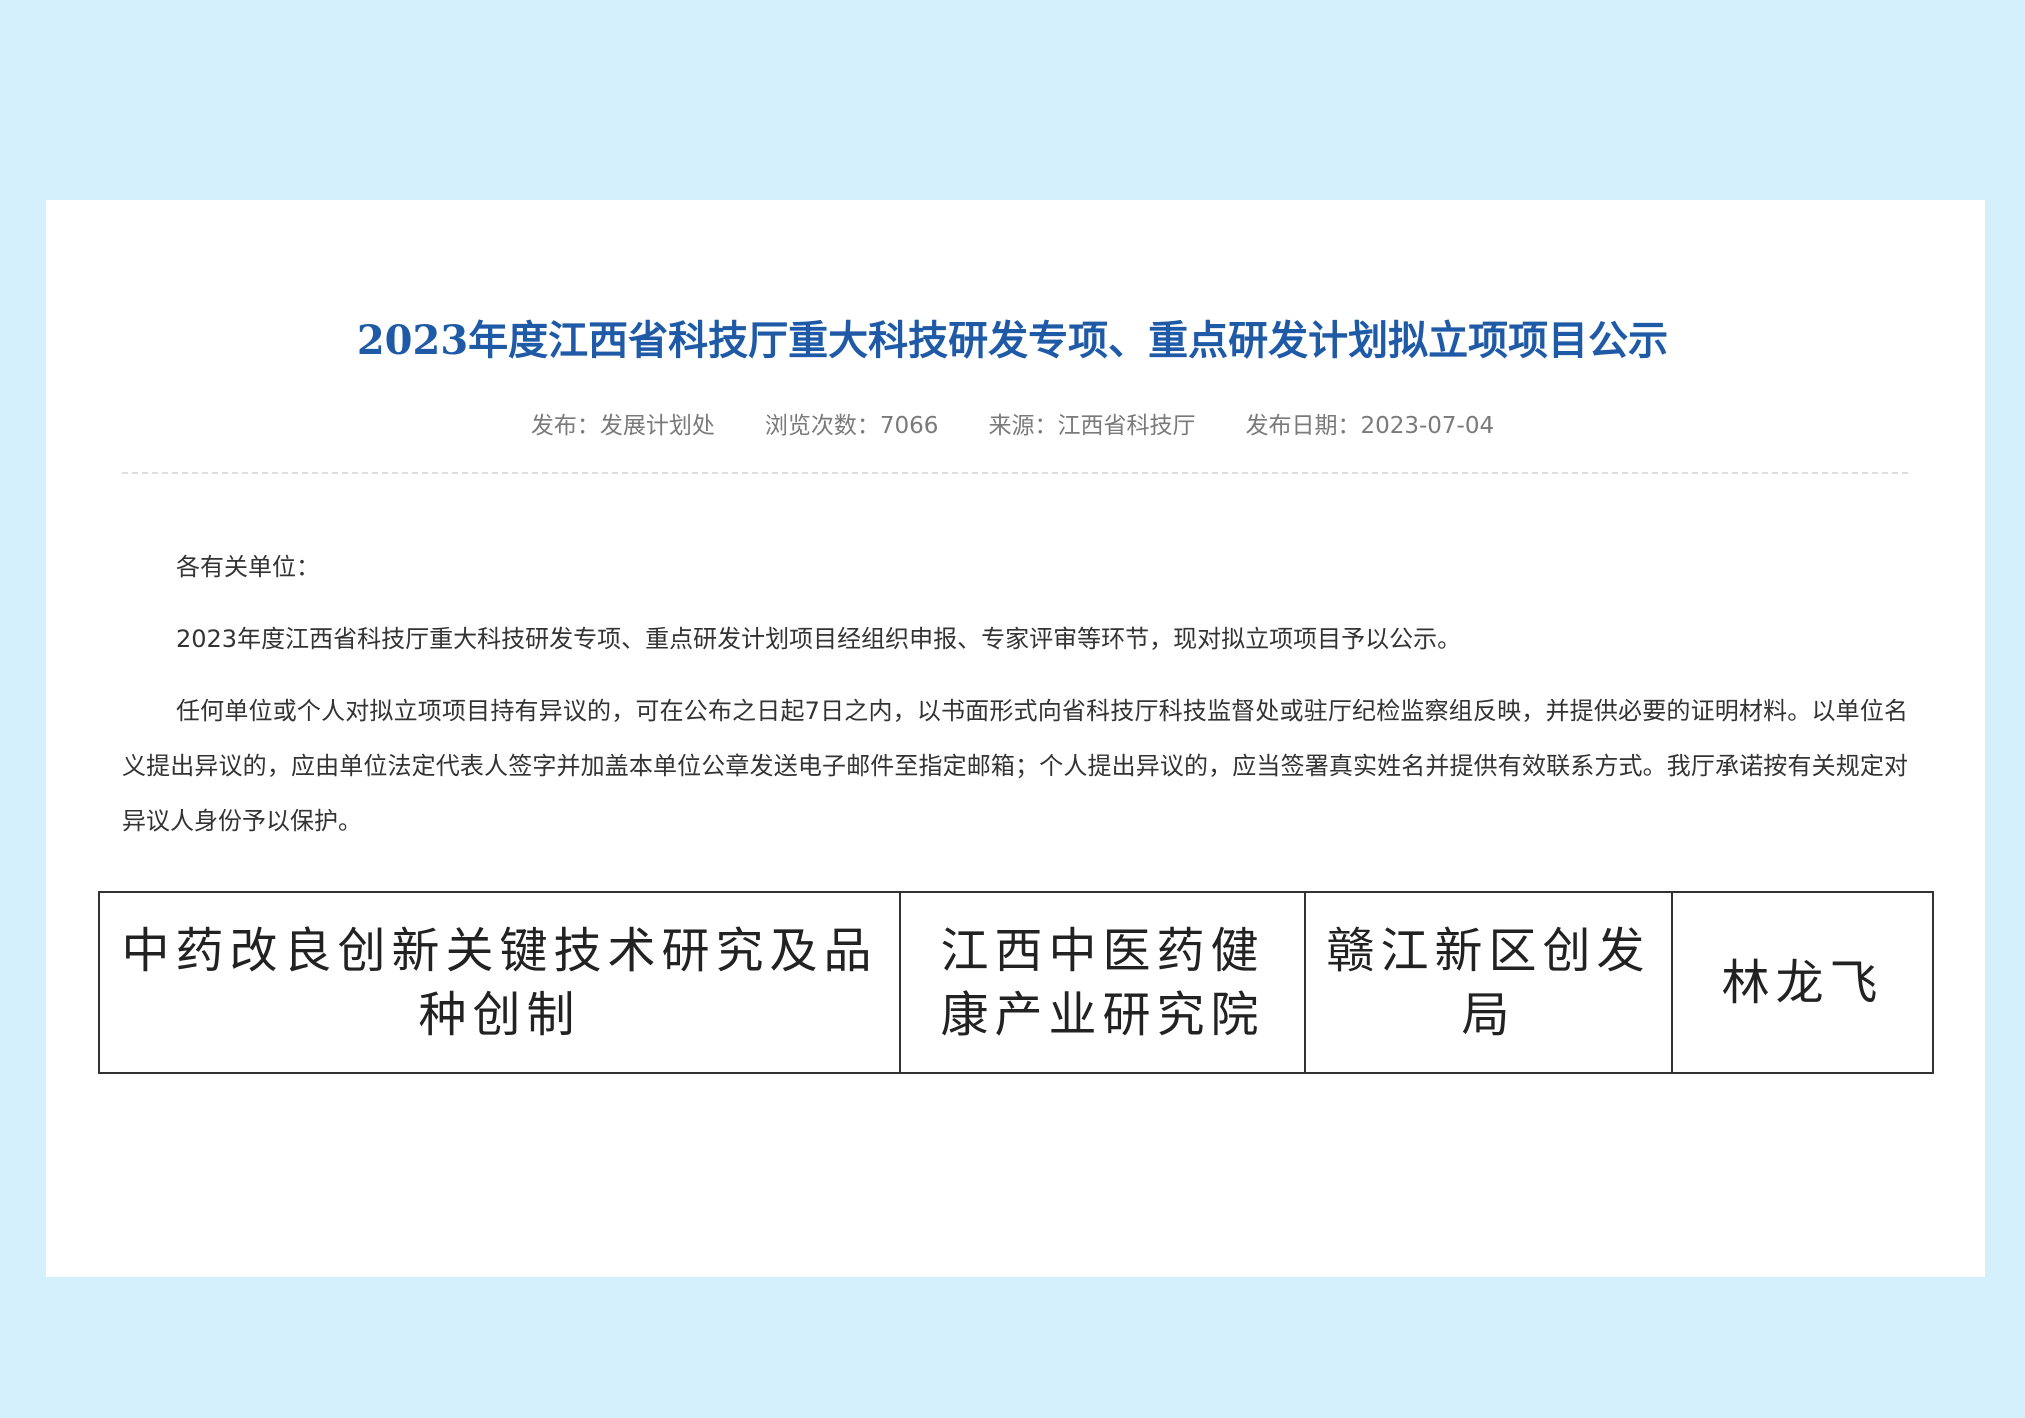 Image resolution: width=2025 pixels, height=1418 pixels. I want to click on article-title: 2023年度江西省科技厅重大科技研发专项、重点研发计划拟立项项目公示, so click(1012, 340).